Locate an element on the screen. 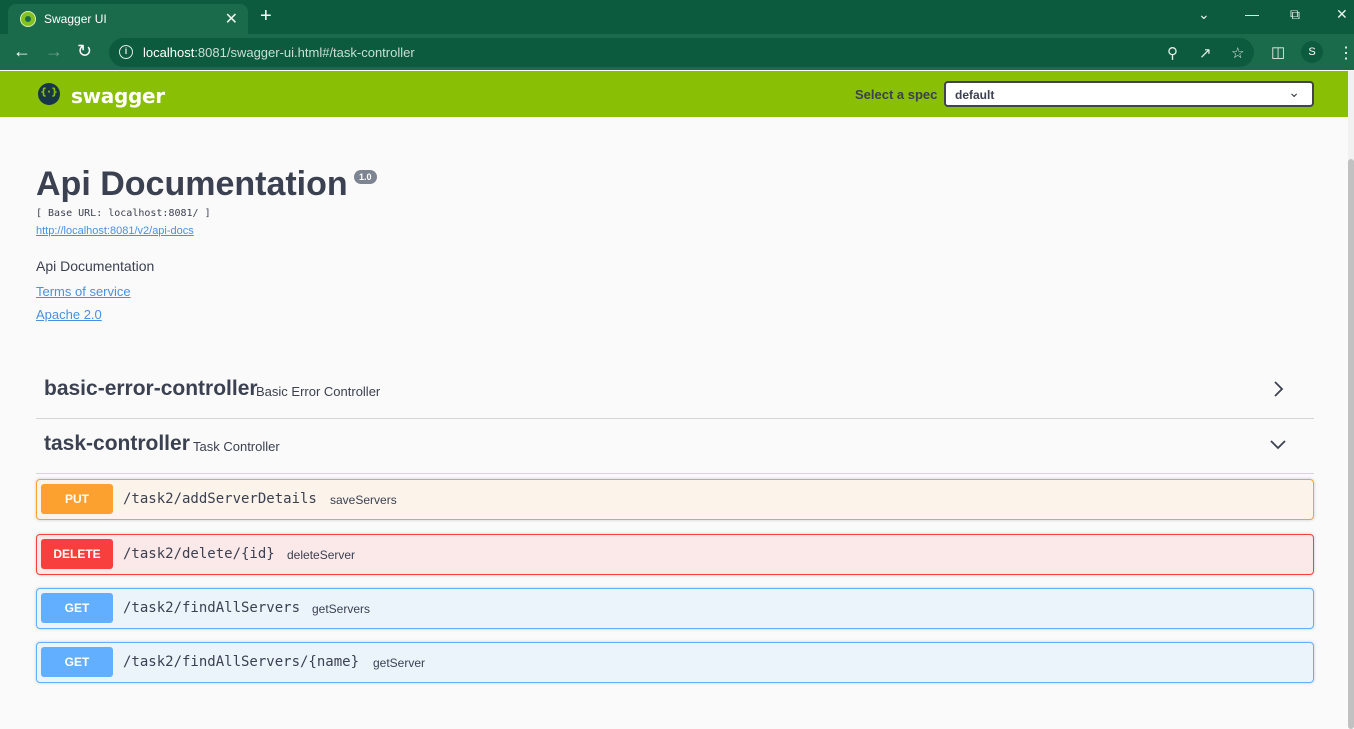 This screenshot has width=1354, height=729. url-host: localhost is located at coordinates (169, 52).